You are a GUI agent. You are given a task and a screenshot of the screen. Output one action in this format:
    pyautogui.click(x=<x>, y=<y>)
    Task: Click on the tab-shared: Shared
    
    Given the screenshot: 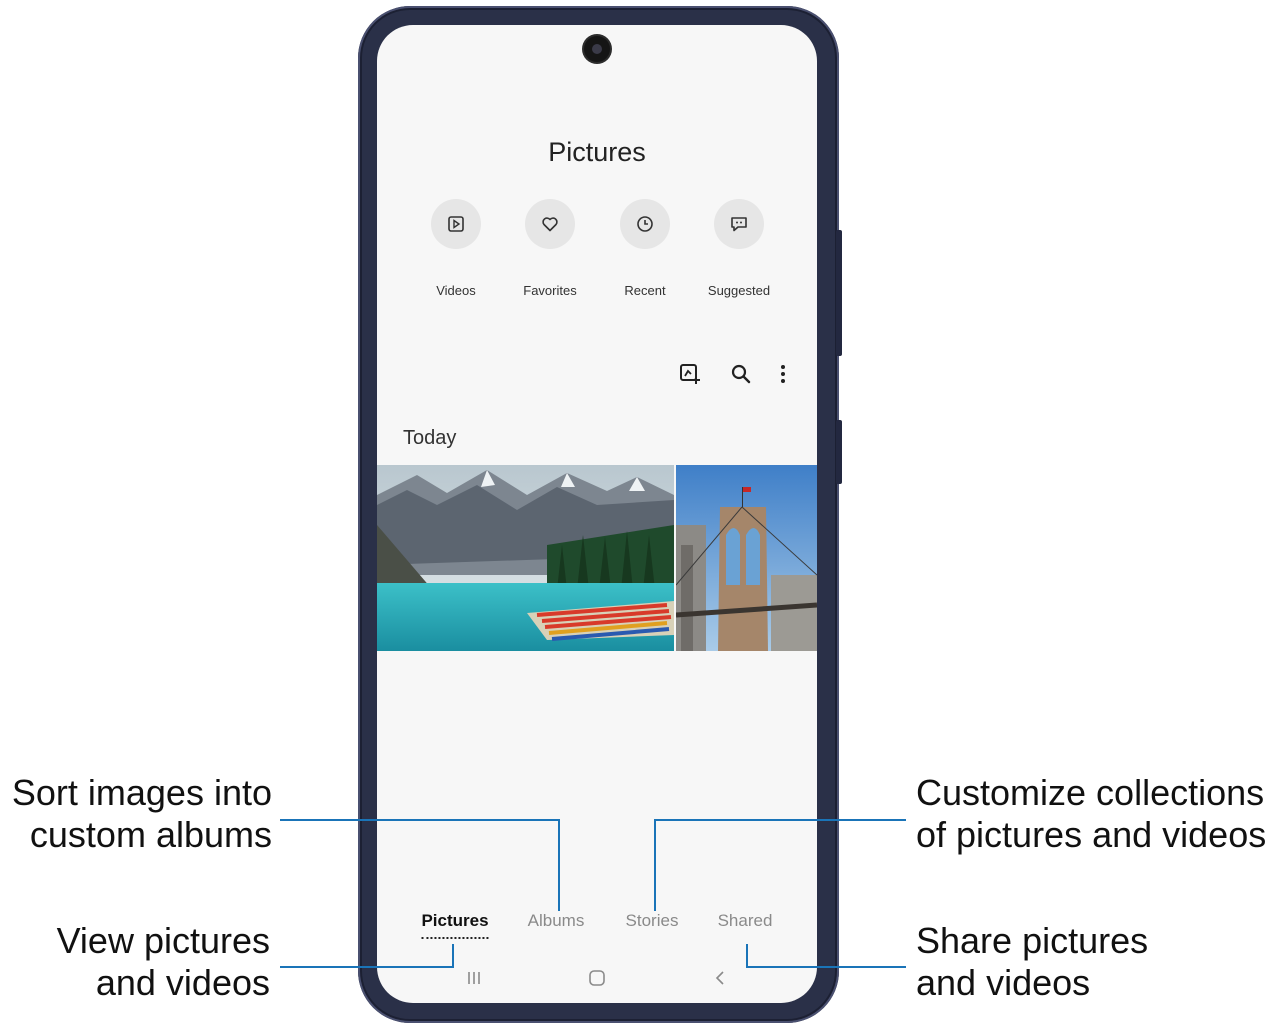 What is the action you would take?
    pyautogui.click(x=745, y=921)
    